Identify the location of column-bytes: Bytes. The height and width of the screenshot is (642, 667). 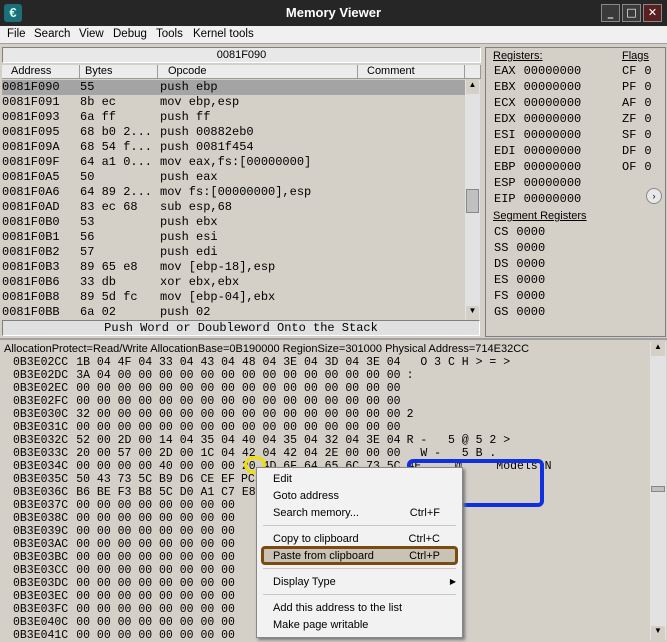
(119, 72).